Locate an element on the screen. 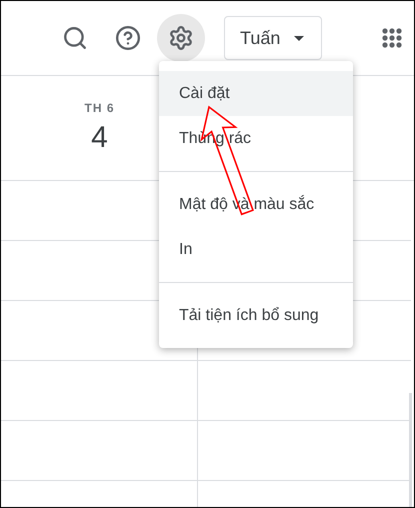 The width and height of the screenshot is (415, 508). weekday-label: TH 6 is located at coordinates (99, 108).